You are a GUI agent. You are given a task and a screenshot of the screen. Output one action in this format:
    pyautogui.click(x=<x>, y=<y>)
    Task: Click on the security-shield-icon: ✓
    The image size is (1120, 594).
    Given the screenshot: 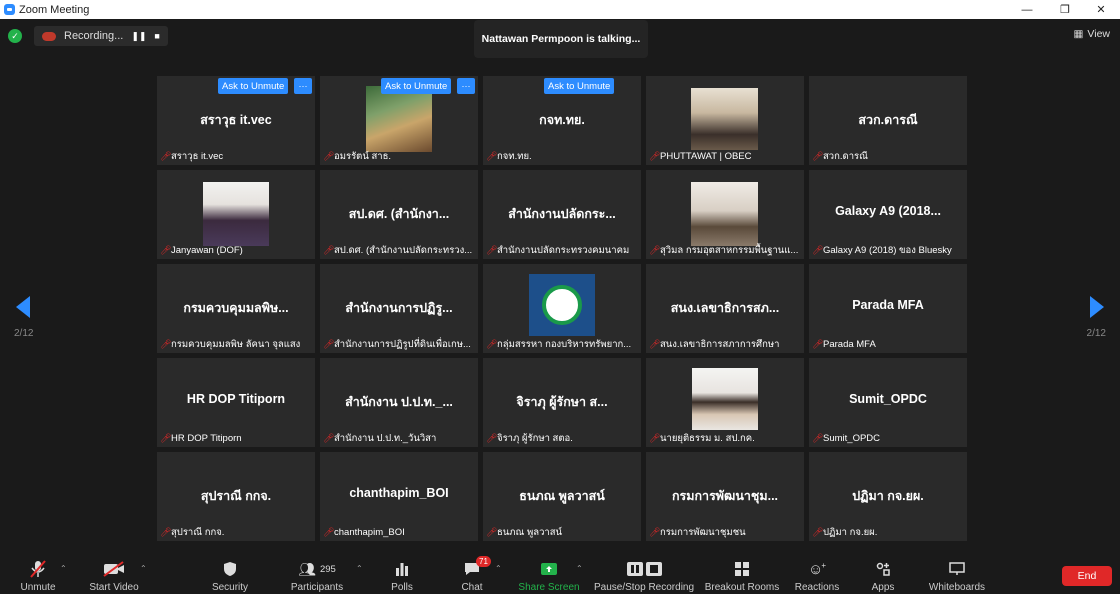 What is the action you would take?
    pyautogui.click(x=15, y=36)
    